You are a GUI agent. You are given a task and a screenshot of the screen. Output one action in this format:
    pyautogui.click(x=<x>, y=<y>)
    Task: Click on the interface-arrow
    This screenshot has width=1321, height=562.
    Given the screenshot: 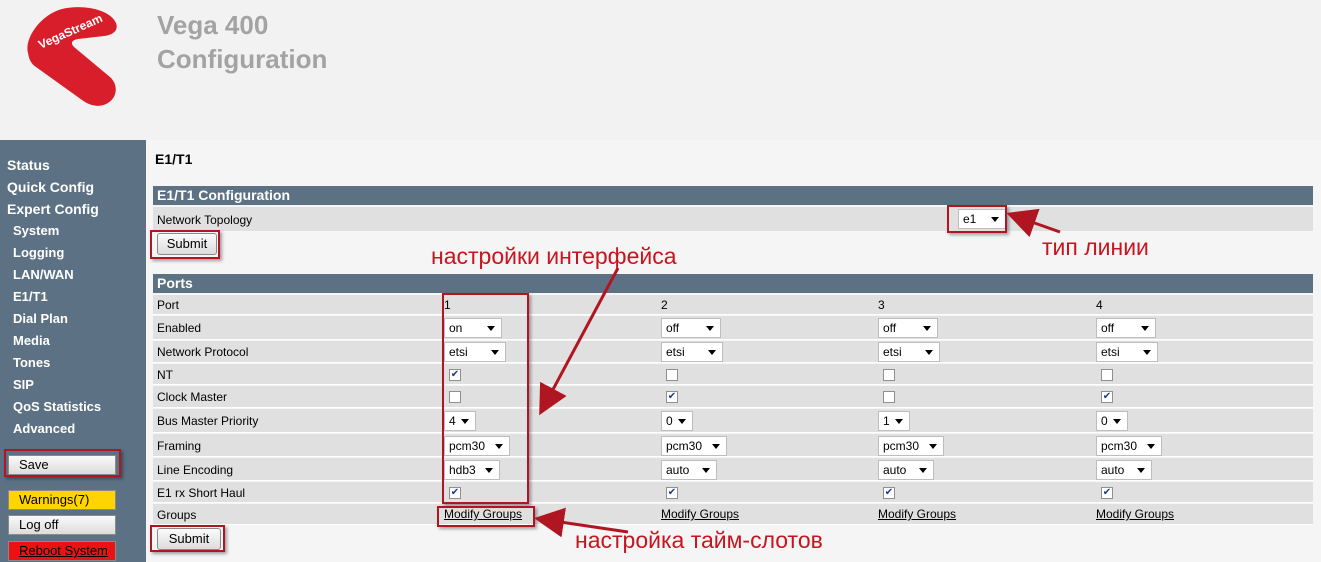 What is the action you would take?
    pyautogui.click(x=579, y=341)
    